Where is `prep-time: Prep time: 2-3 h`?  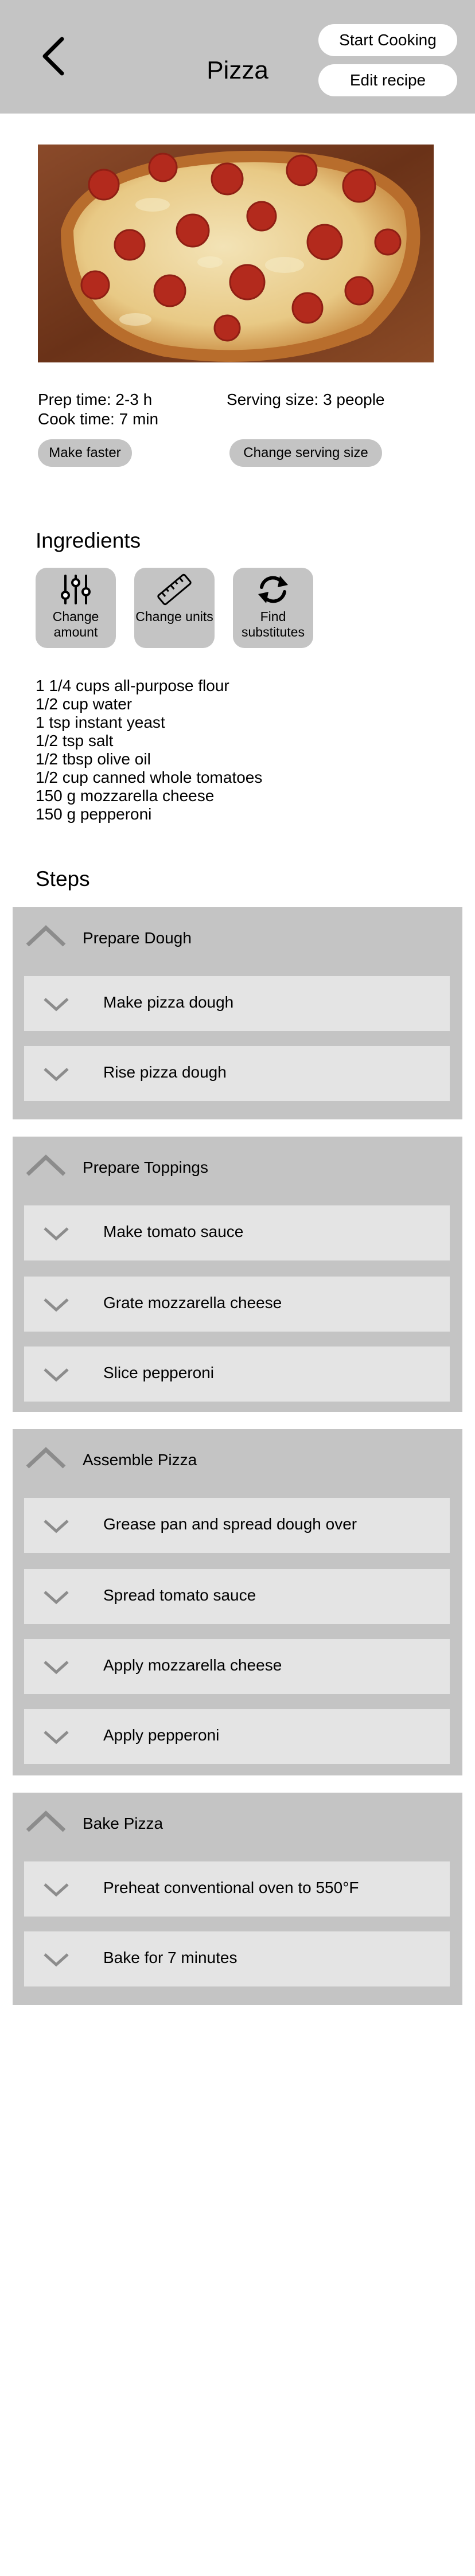 prep-time: Prep time: 2-3 h is located at coordinates (95, 399).